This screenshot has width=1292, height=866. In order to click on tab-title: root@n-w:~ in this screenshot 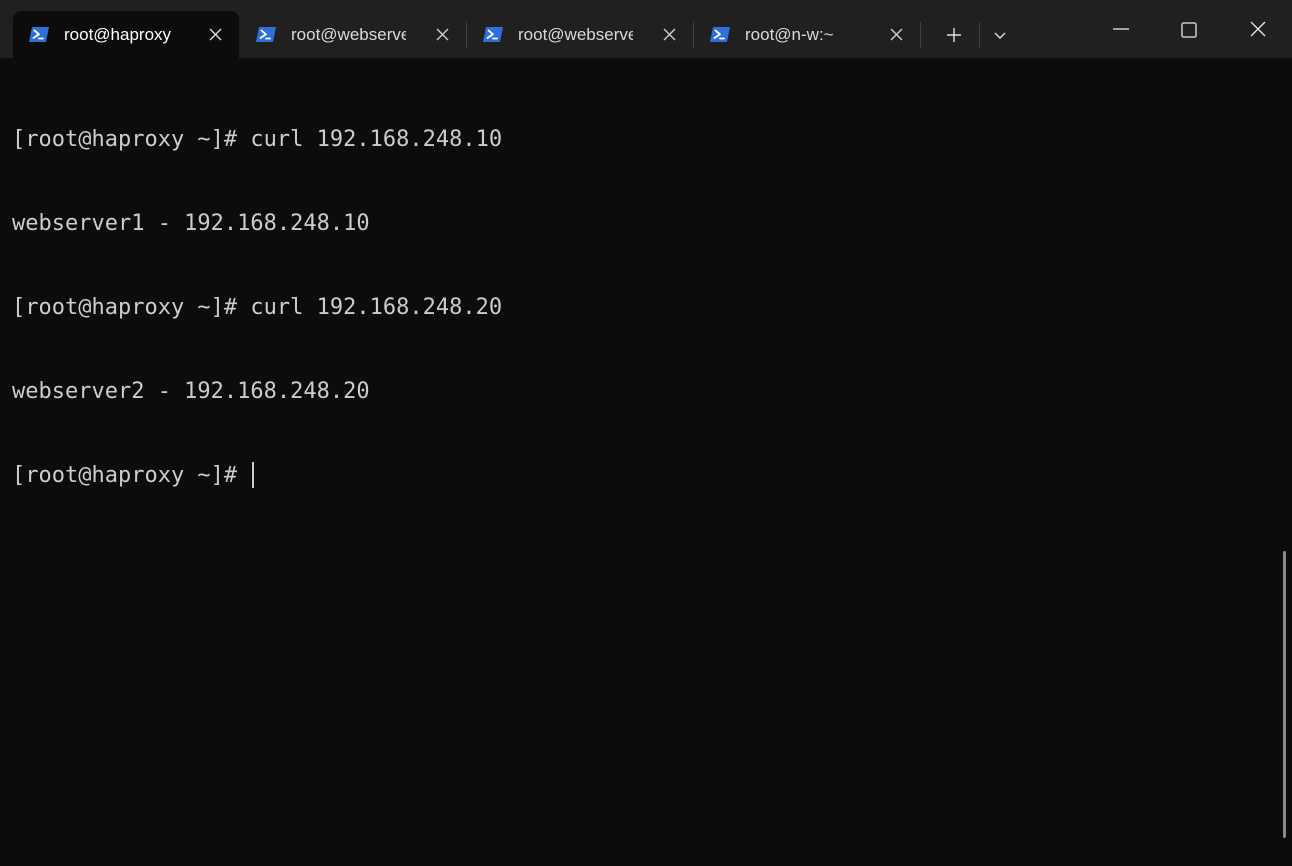, I will do `click(789, 34)`.